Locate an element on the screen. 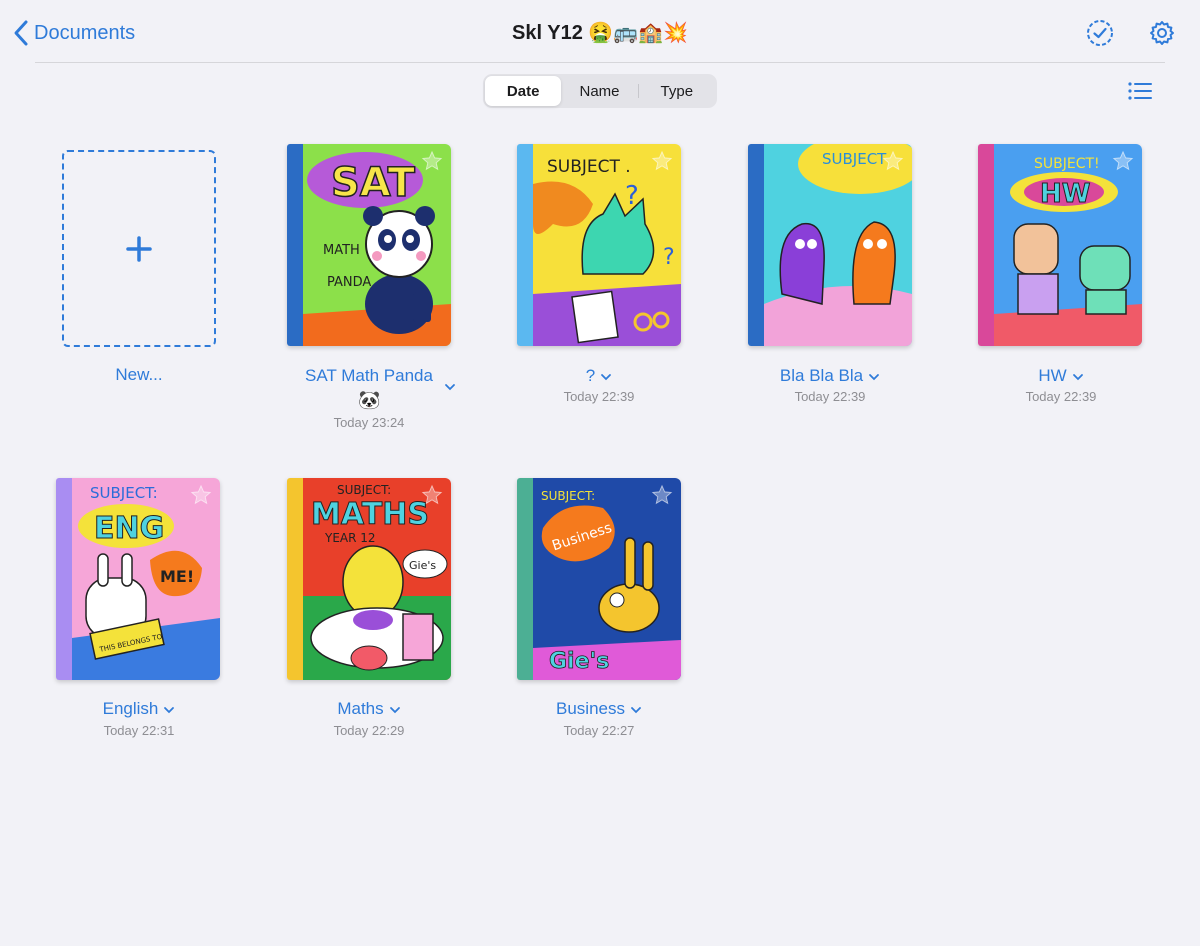 The width and height of the screenshot is (1200, 946). select-button is located at coordinates (1100, 33).